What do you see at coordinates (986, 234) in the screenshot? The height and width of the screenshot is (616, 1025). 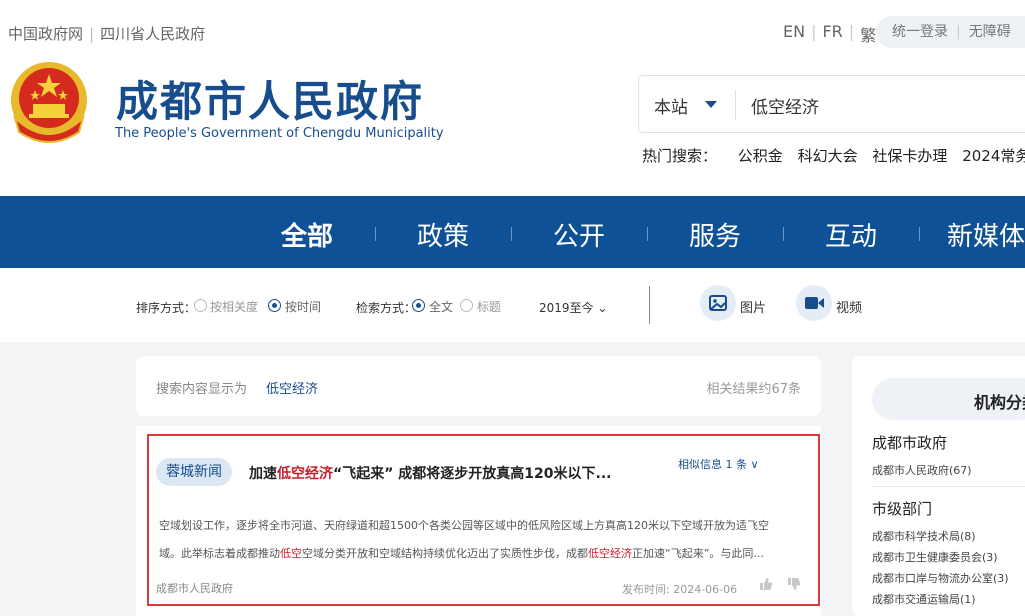 I see `nav-item-new-media: 新媒体` at bounding box center [986, 234].